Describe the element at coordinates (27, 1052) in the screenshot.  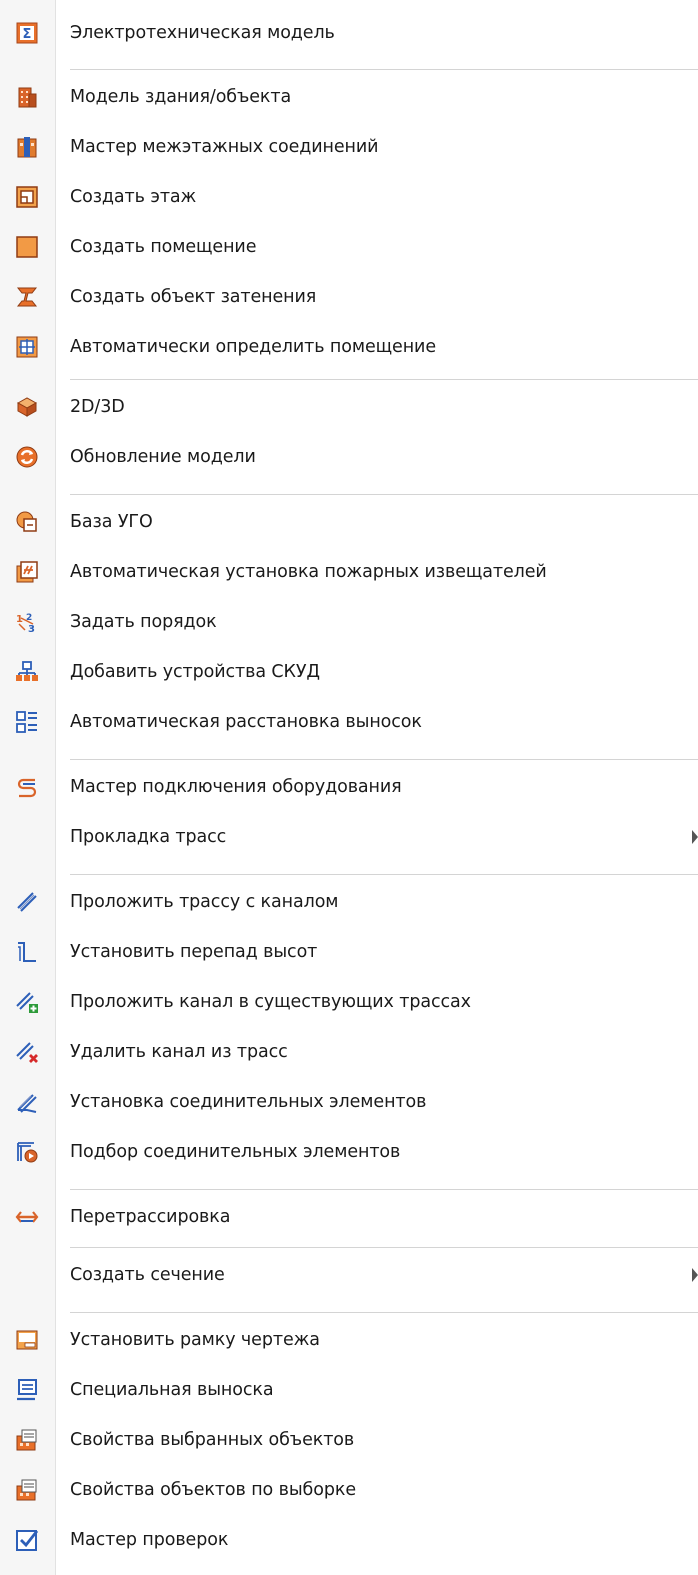
I see `remove-channel-icon` at that location.